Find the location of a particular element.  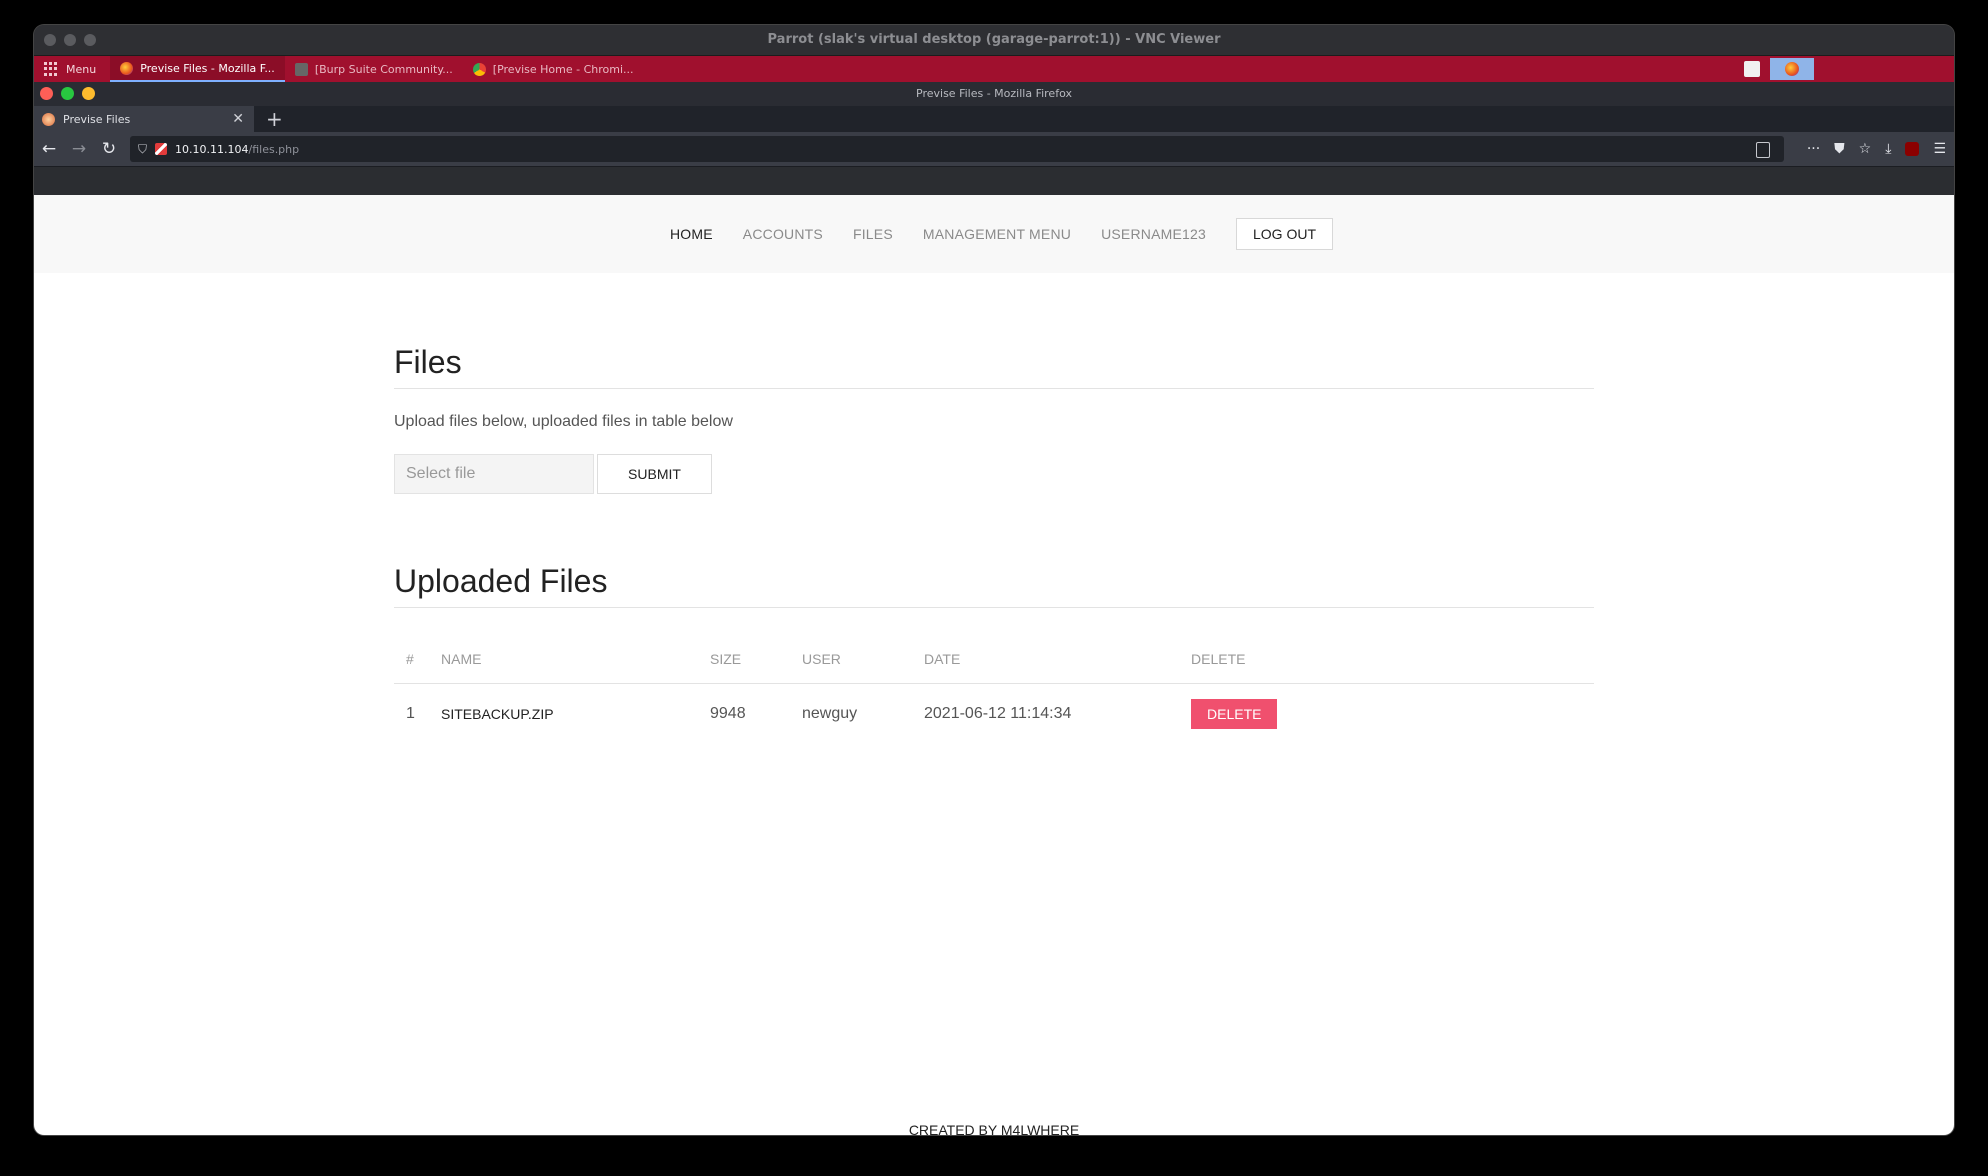

file-size: 9948 is located at coordinates (728, 713).